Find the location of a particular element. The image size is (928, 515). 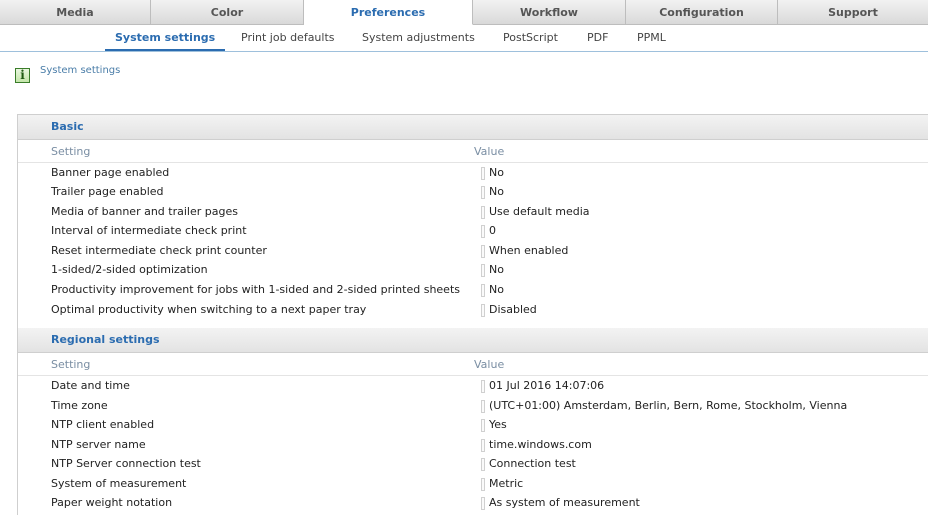

setting-label: Time zone is located at coordinates (79, 405).